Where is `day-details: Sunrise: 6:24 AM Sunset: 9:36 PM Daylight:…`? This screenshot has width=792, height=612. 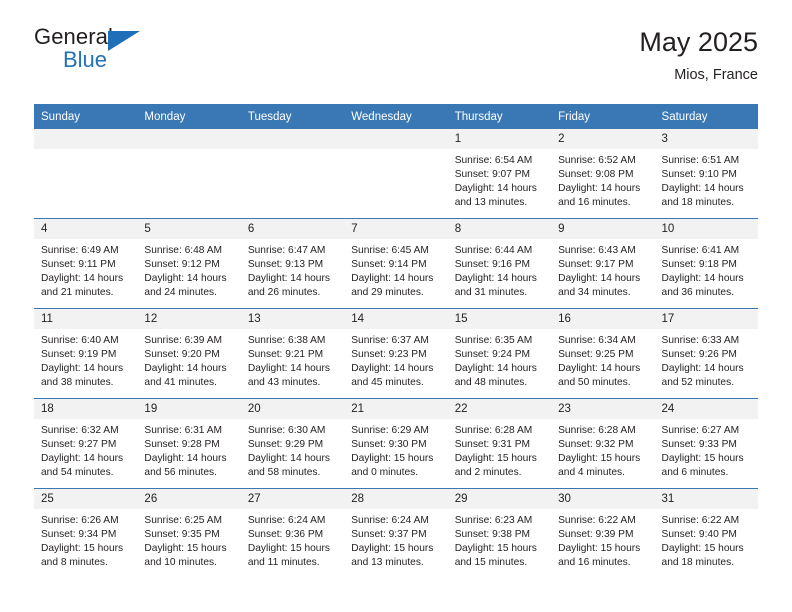 day-details: Sunrise: 6:24 AM Sunset: 9:36 PM Daylight:… is located at coordinates (292, 539).